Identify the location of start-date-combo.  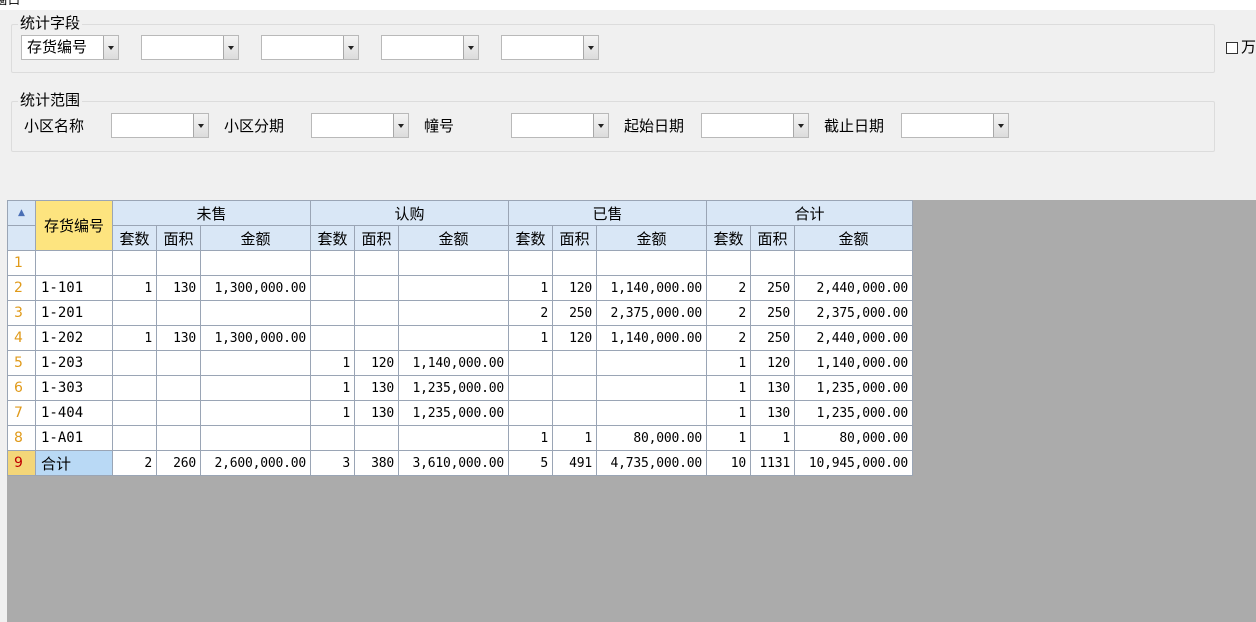
(755, 125).